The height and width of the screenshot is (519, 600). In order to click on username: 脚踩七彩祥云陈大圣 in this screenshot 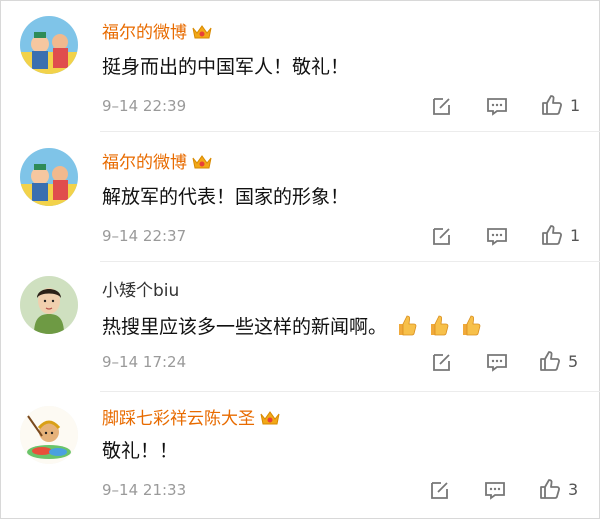, I will do `click(191, 419)`.